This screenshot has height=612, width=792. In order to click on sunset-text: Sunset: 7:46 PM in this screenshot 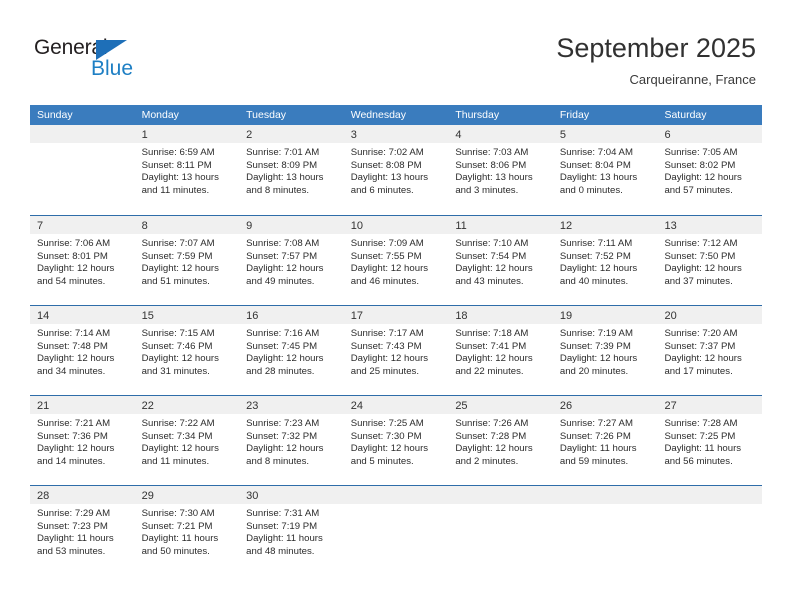, I will do `click(177, 346)`.